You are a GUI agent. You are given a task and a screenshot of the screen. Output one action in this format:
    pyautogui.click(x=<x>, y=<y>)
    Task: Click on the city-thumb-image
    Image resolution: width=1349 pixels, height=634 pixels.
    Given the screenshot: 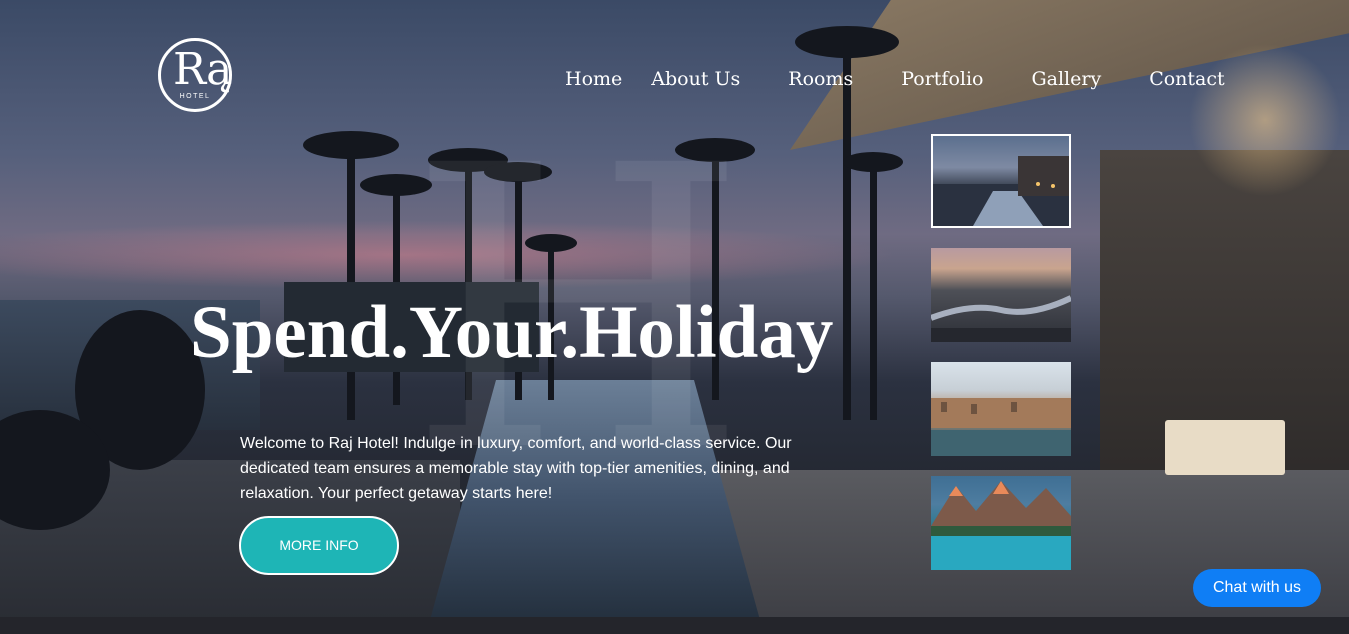 What is the action you would take?
    pyautogui.click(x=1001, y=318)
    